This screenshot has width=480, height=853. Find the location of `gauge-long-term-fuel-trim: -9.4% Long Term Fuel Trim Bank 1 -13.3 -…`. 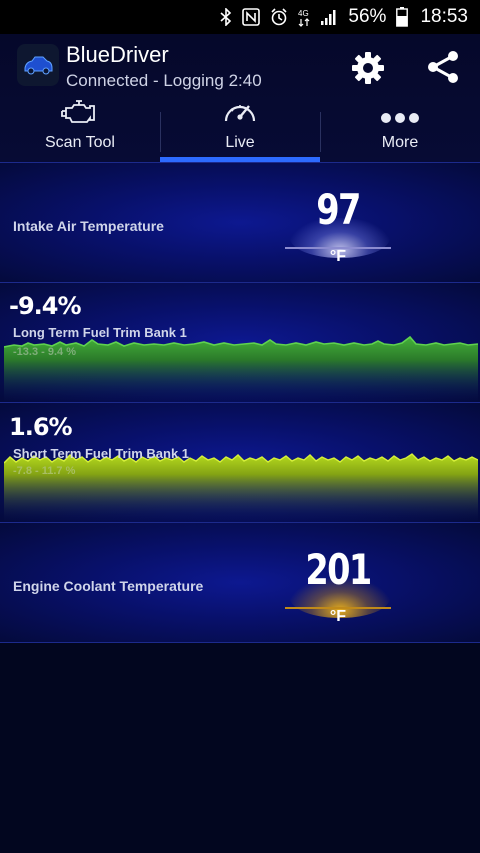

gauge-long-term-fuel-trim: -9.4% Long Term Fuel Trim Bank 1 -13.3 -… is located at coordinates (240, 342).